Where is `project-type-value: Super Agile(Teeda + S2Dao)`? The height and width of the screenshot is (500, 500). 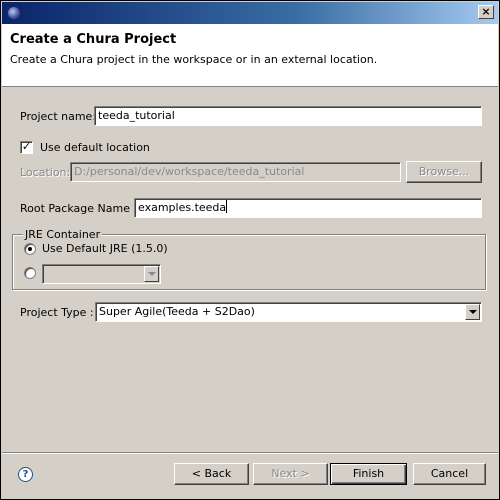
project-type-value: Super Agile(Teeda + S2Dao) is located at coordinates (177, 311).